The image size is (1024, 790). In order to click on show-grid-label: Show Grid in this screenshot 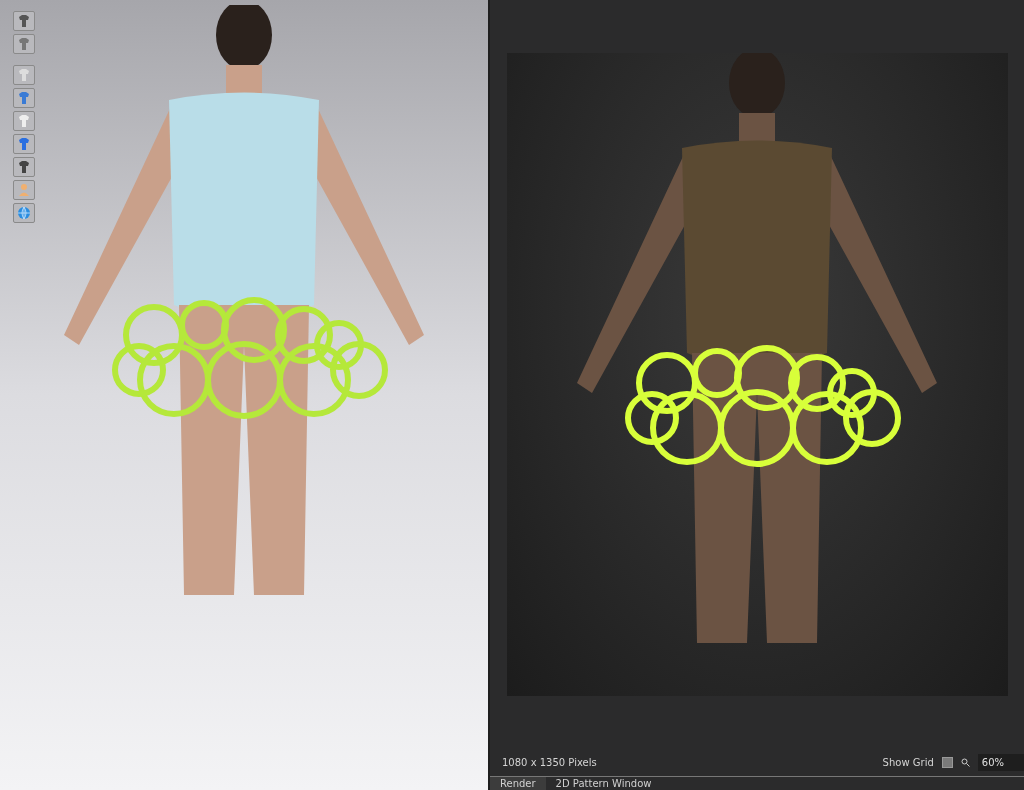, I will do `click(908, 762)`.